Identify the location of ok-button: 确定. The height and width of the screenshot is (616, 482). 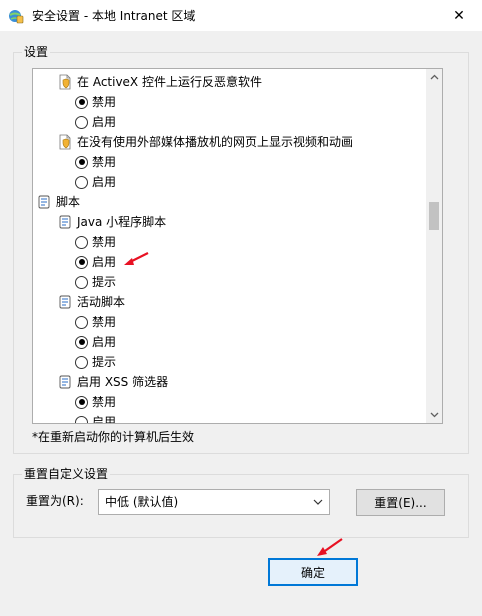
(313, 572).